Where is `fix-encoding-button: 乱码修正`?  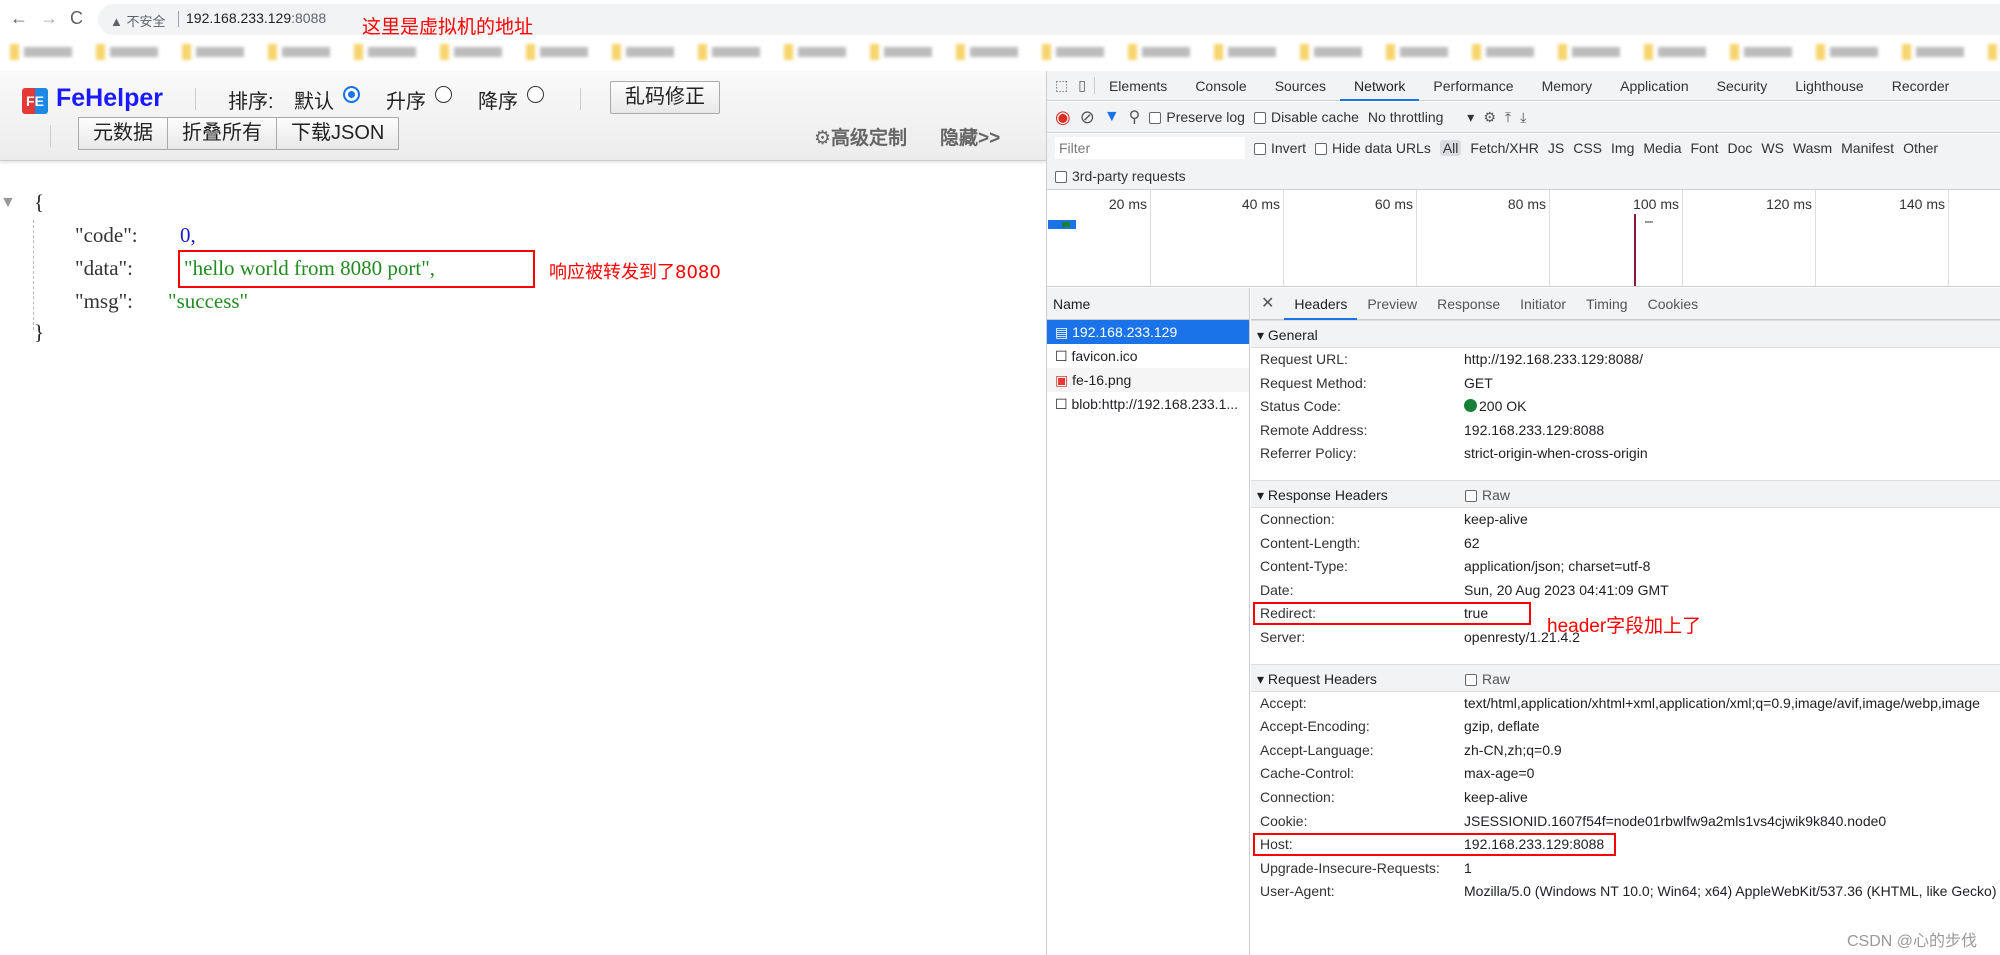 fix-encoding-button: 乱码修正 is located at coordinates (665, 97).